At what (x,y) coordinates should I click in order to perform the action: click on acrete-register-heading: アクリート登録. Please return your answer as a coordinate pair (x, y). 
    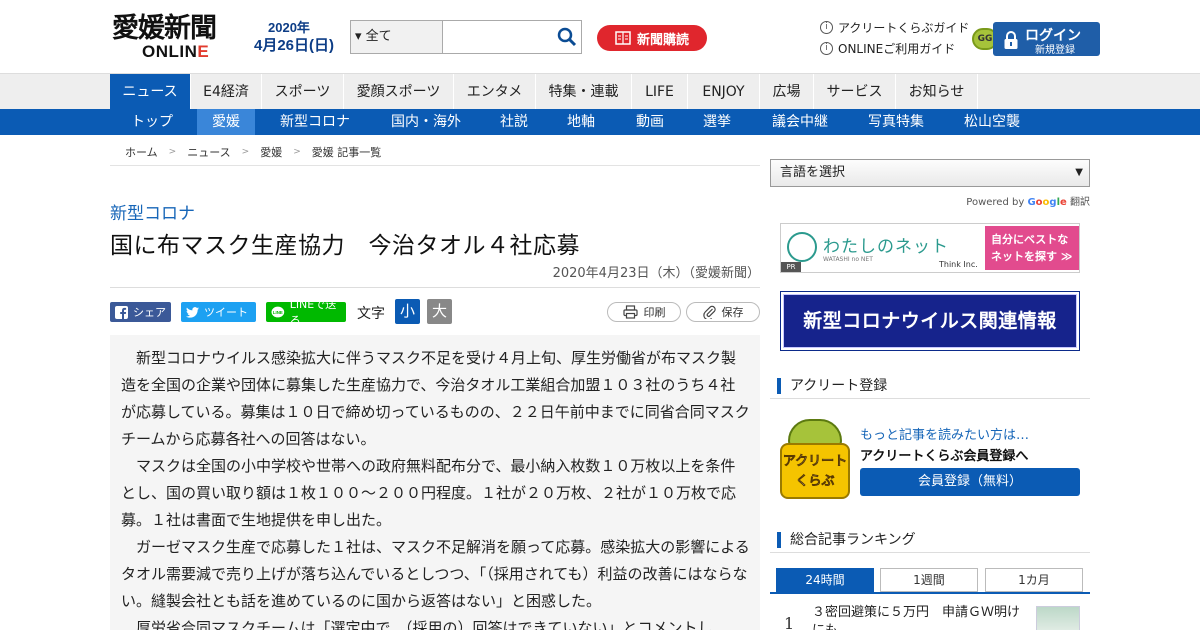
    Looking at the image, I should click on (930, 386).